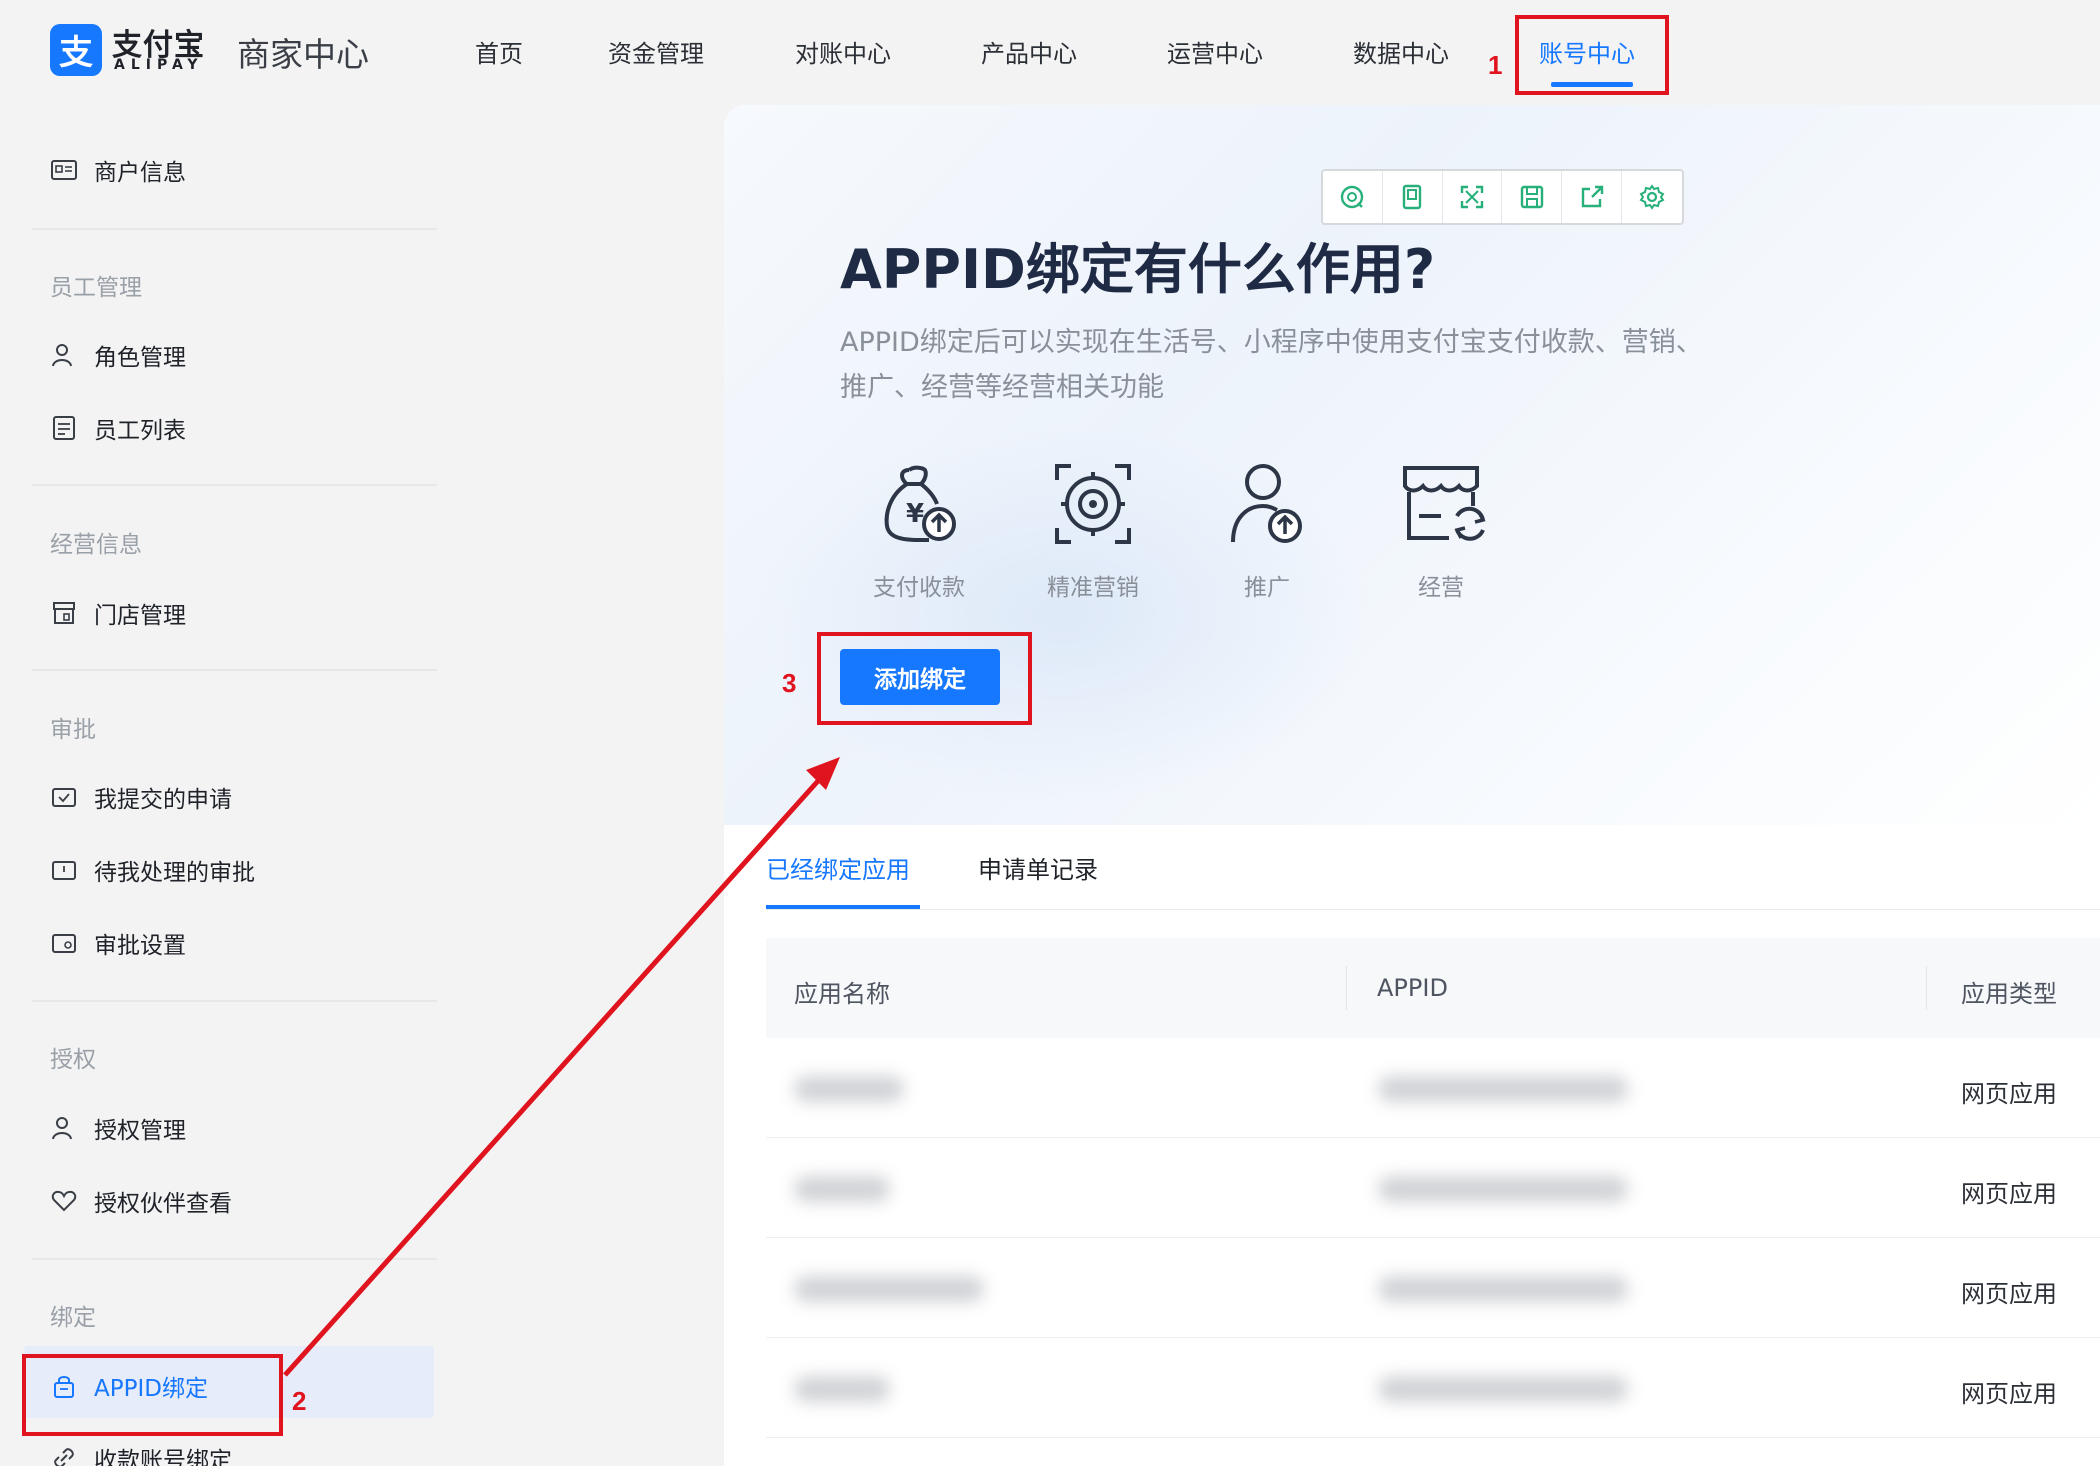 Image resolution: width=2100 pixels, height=1466 pixels. Describe the element at coordinates (140, 946) in the screenshot. I see `sidebar-item-label: 审批设置` at that location.